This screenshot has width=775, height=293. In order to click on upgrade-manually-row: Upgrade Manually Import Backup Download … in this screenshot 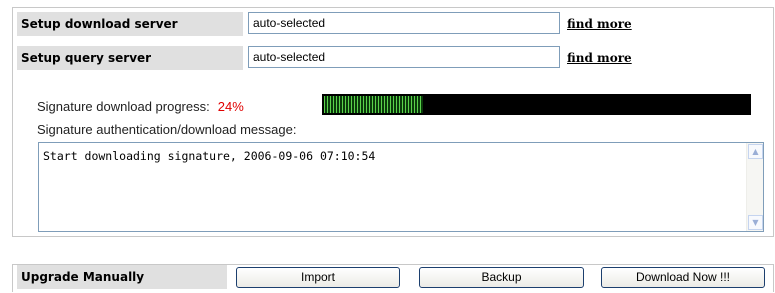, I will do `click(393, 278)`.